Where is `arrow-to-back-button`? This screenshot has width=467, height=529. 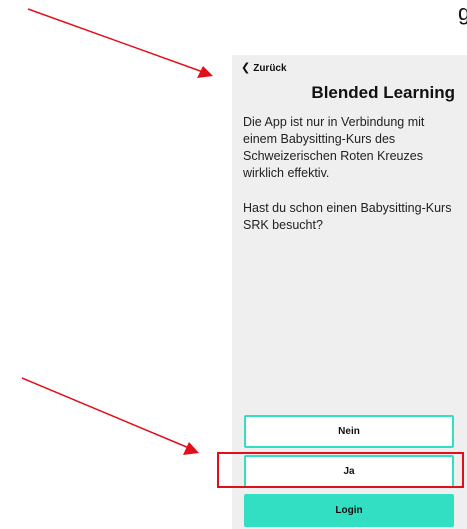 arrow-to-back-button is located at coordinates (115, 40).